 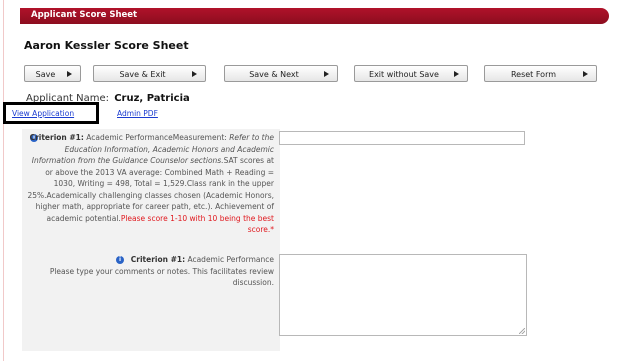 What do you see at coordinates (142, 74) in the screenshot?
I see `save-and-exit-button-label: Save & Exit` at bounding box center [142, 74].